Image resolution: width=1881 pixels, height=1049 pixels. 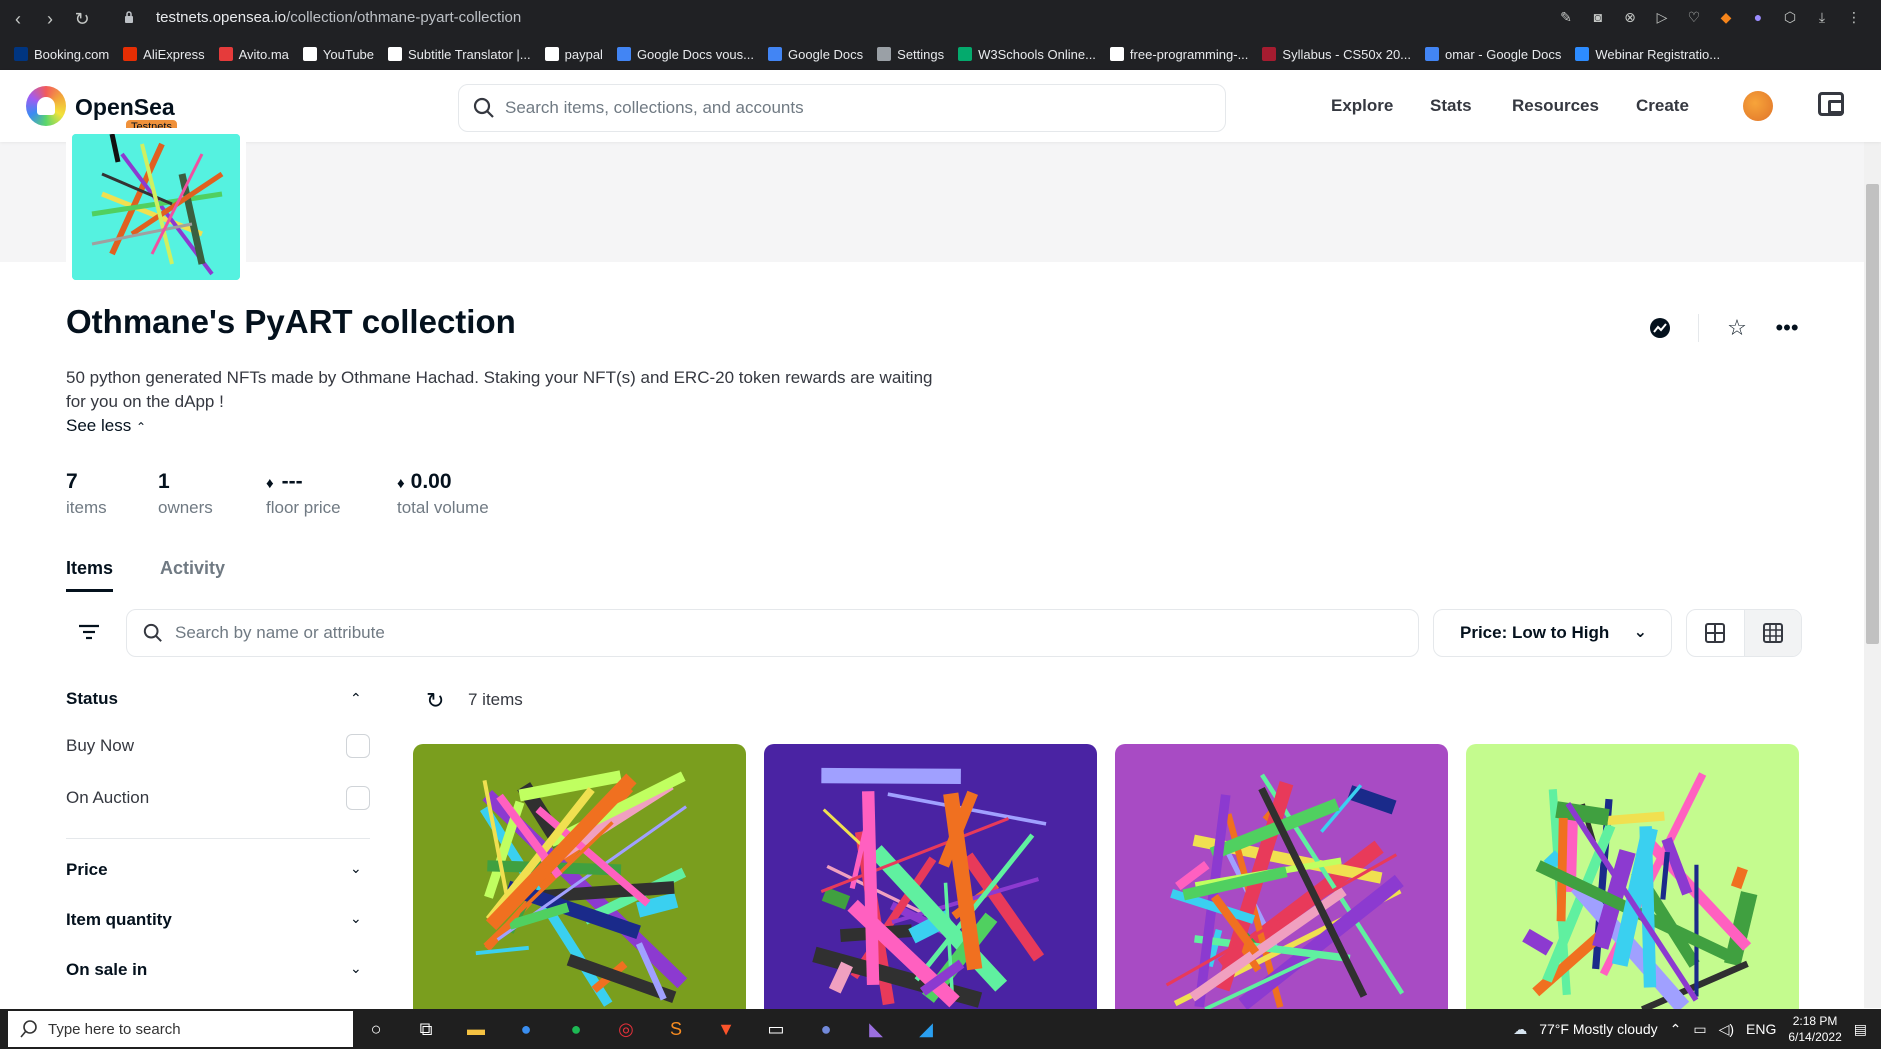 What do you see at coordinates (626, 1029) in the screenshot?
I see `opera-icon: ◎` at bounding box center [626, 1029].